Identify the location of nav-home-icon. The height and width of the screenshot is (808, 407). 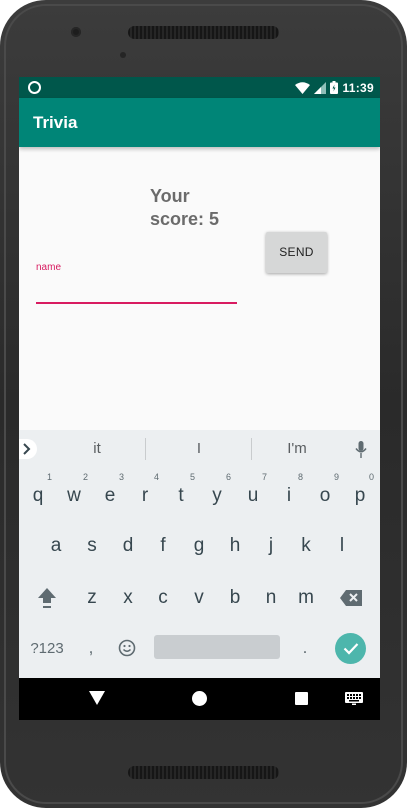
(199, 698).